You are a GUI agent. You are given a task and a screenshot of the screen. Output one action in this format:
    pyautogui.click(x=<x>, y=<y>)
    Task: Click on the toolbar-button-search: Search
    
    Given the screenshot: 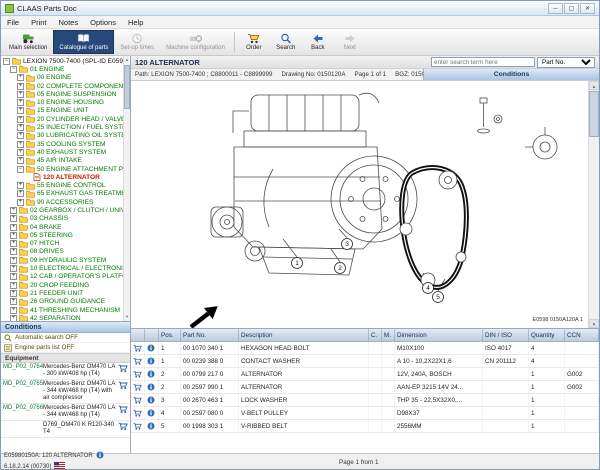 What is the action you would take?
    pyautogui.click(x=286, y=42)
    